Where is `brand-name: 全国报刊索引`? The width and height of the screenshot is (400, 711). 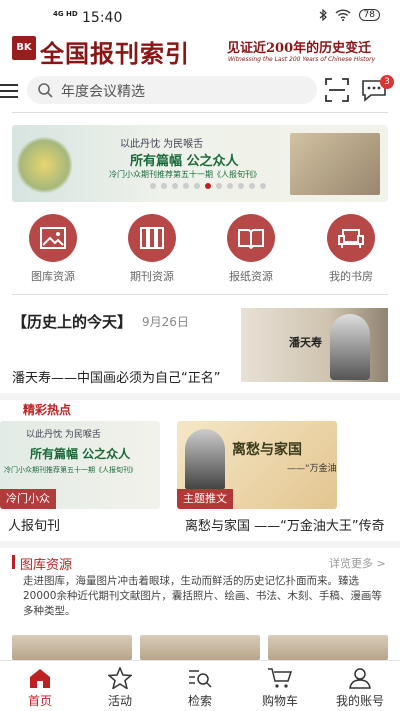
brand-name: 全国报刊索引 is located at coordinates (115, 53).